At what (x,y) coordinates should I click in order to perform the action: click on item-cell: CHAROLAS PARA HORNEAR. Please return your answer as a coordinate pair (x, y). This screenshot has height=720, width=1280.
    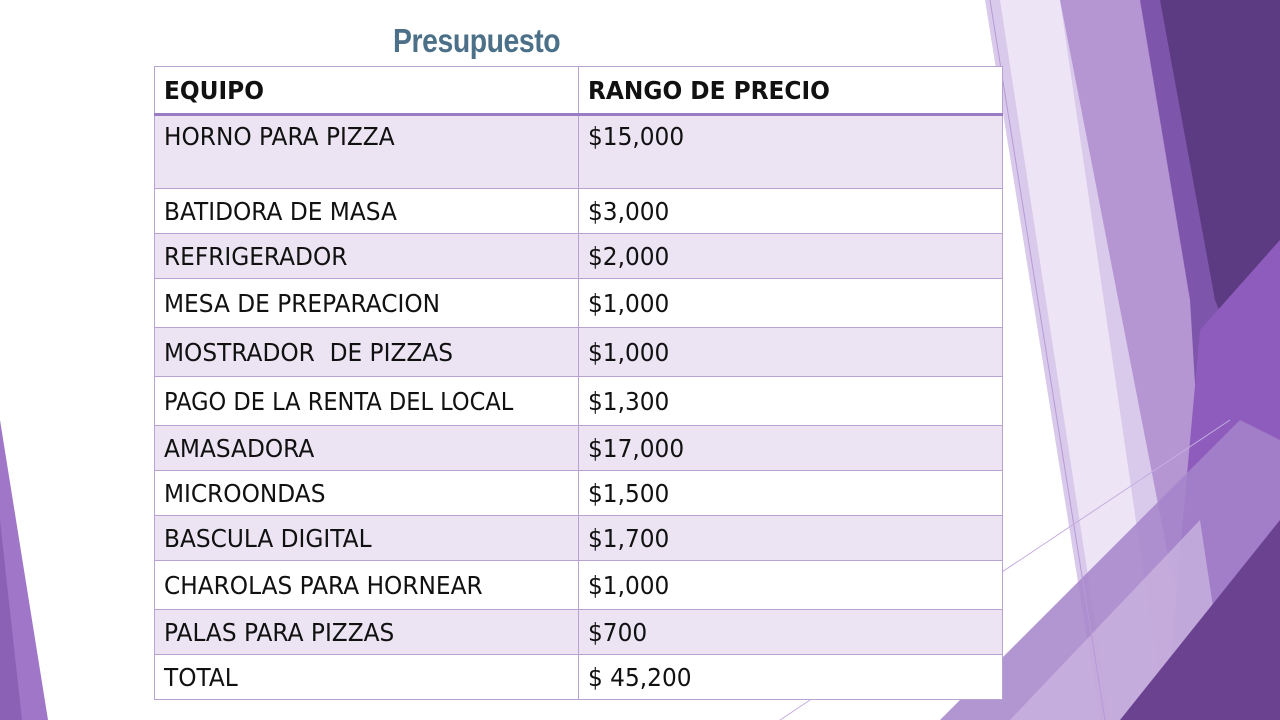
    Looking at the image, I should click on (366, 585).